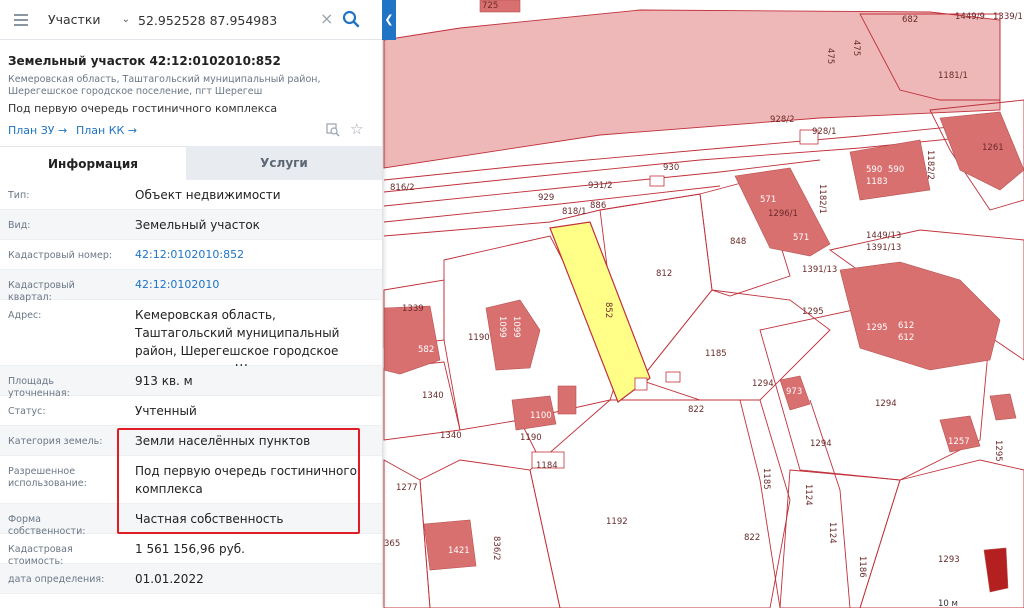  I want to click on attr-value: Объект недвижимости, so click(208, 195).